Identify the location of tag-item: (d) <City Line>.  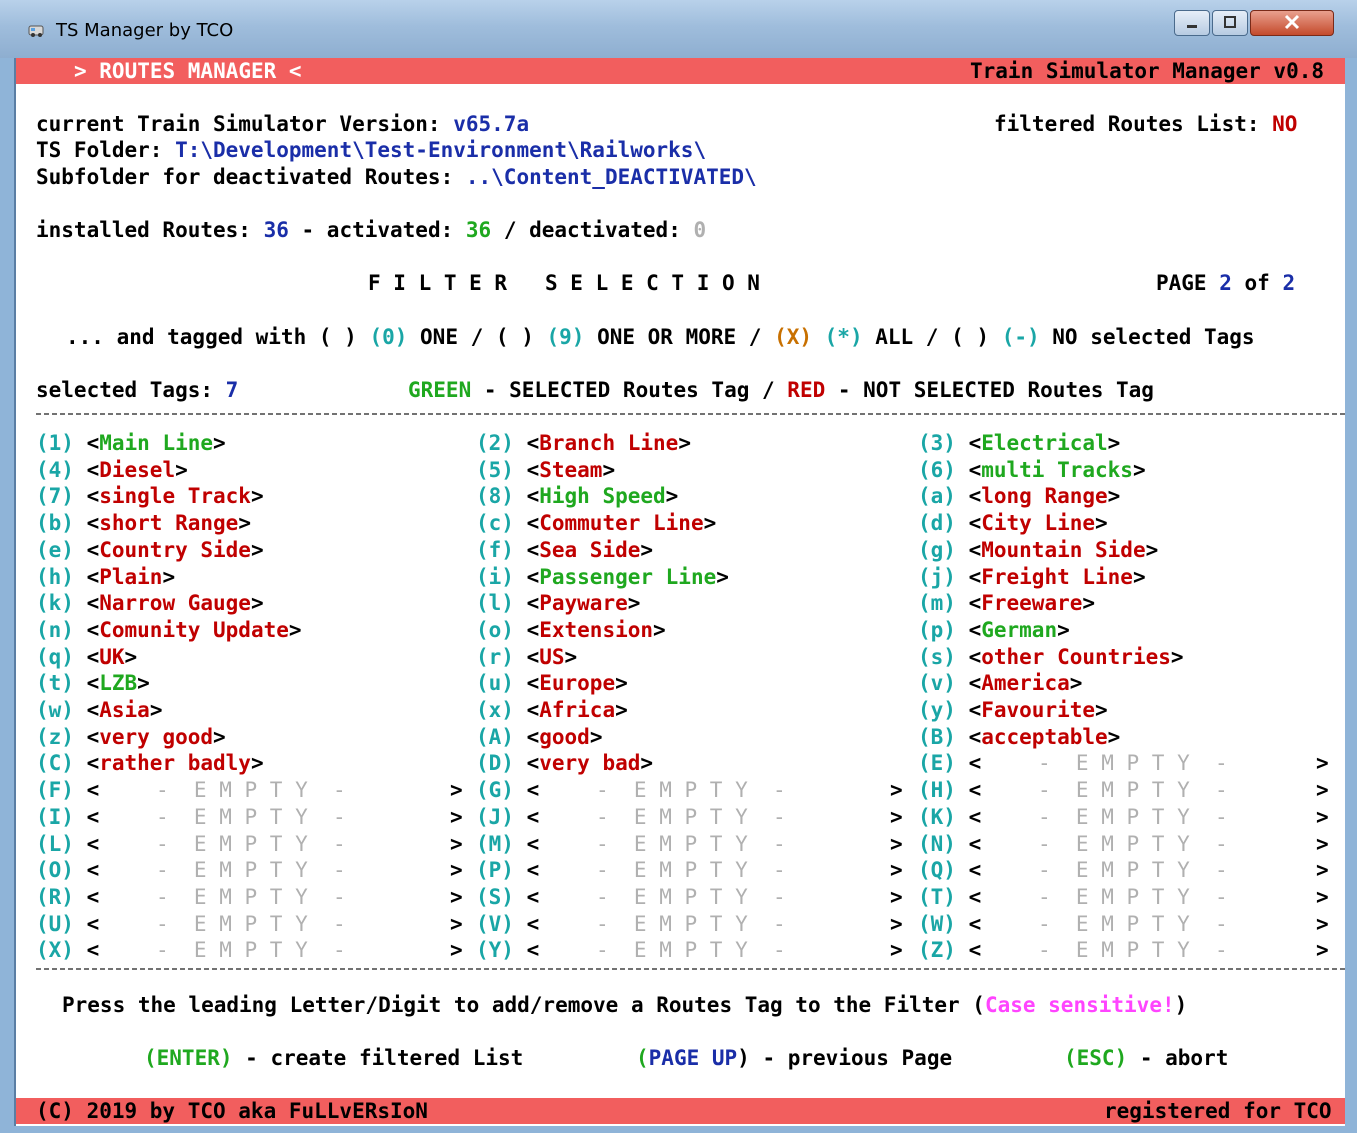
(1013, 523).